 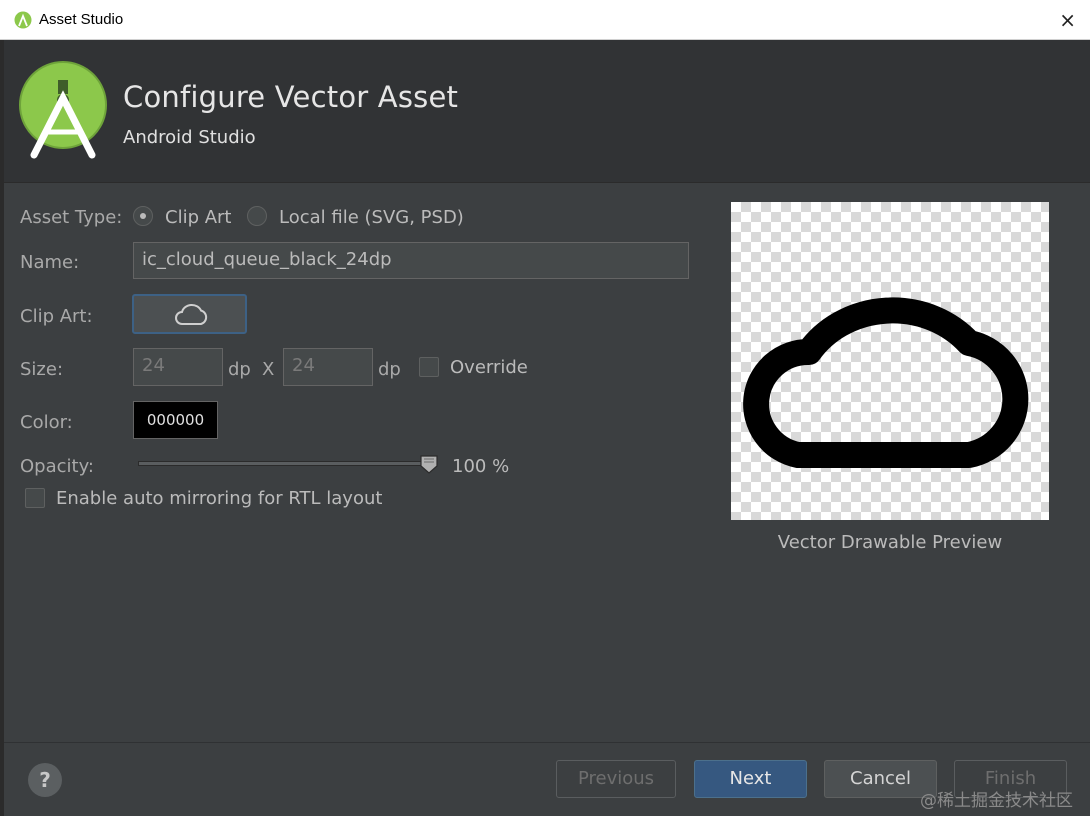 I want to click on auto-mirroring-checkbox, so click(x=35, y=498).